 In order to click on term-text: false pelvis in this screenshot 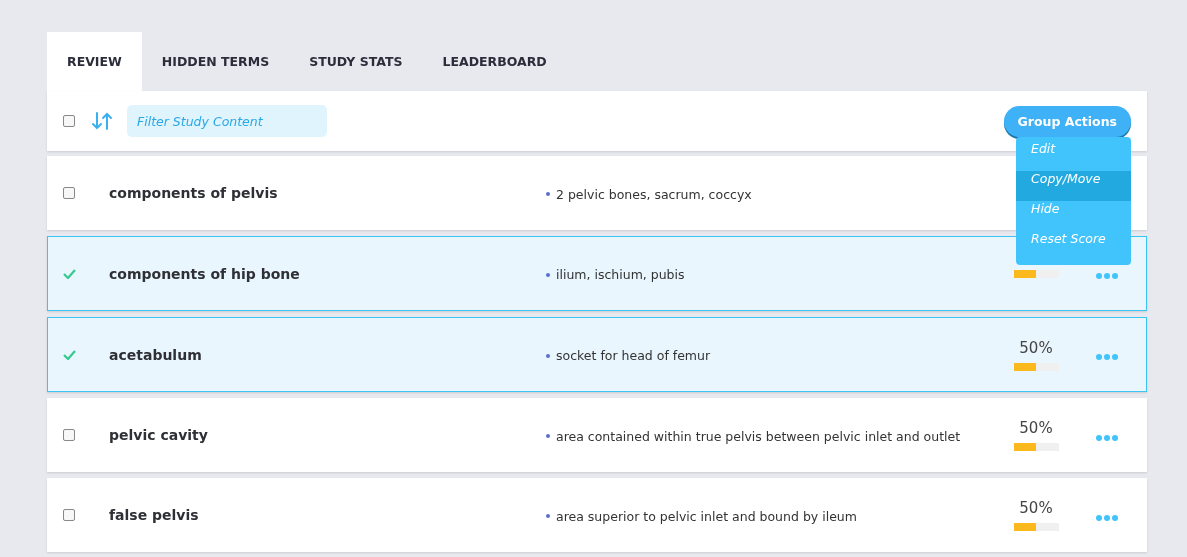, I will do `click(154, 515)`.